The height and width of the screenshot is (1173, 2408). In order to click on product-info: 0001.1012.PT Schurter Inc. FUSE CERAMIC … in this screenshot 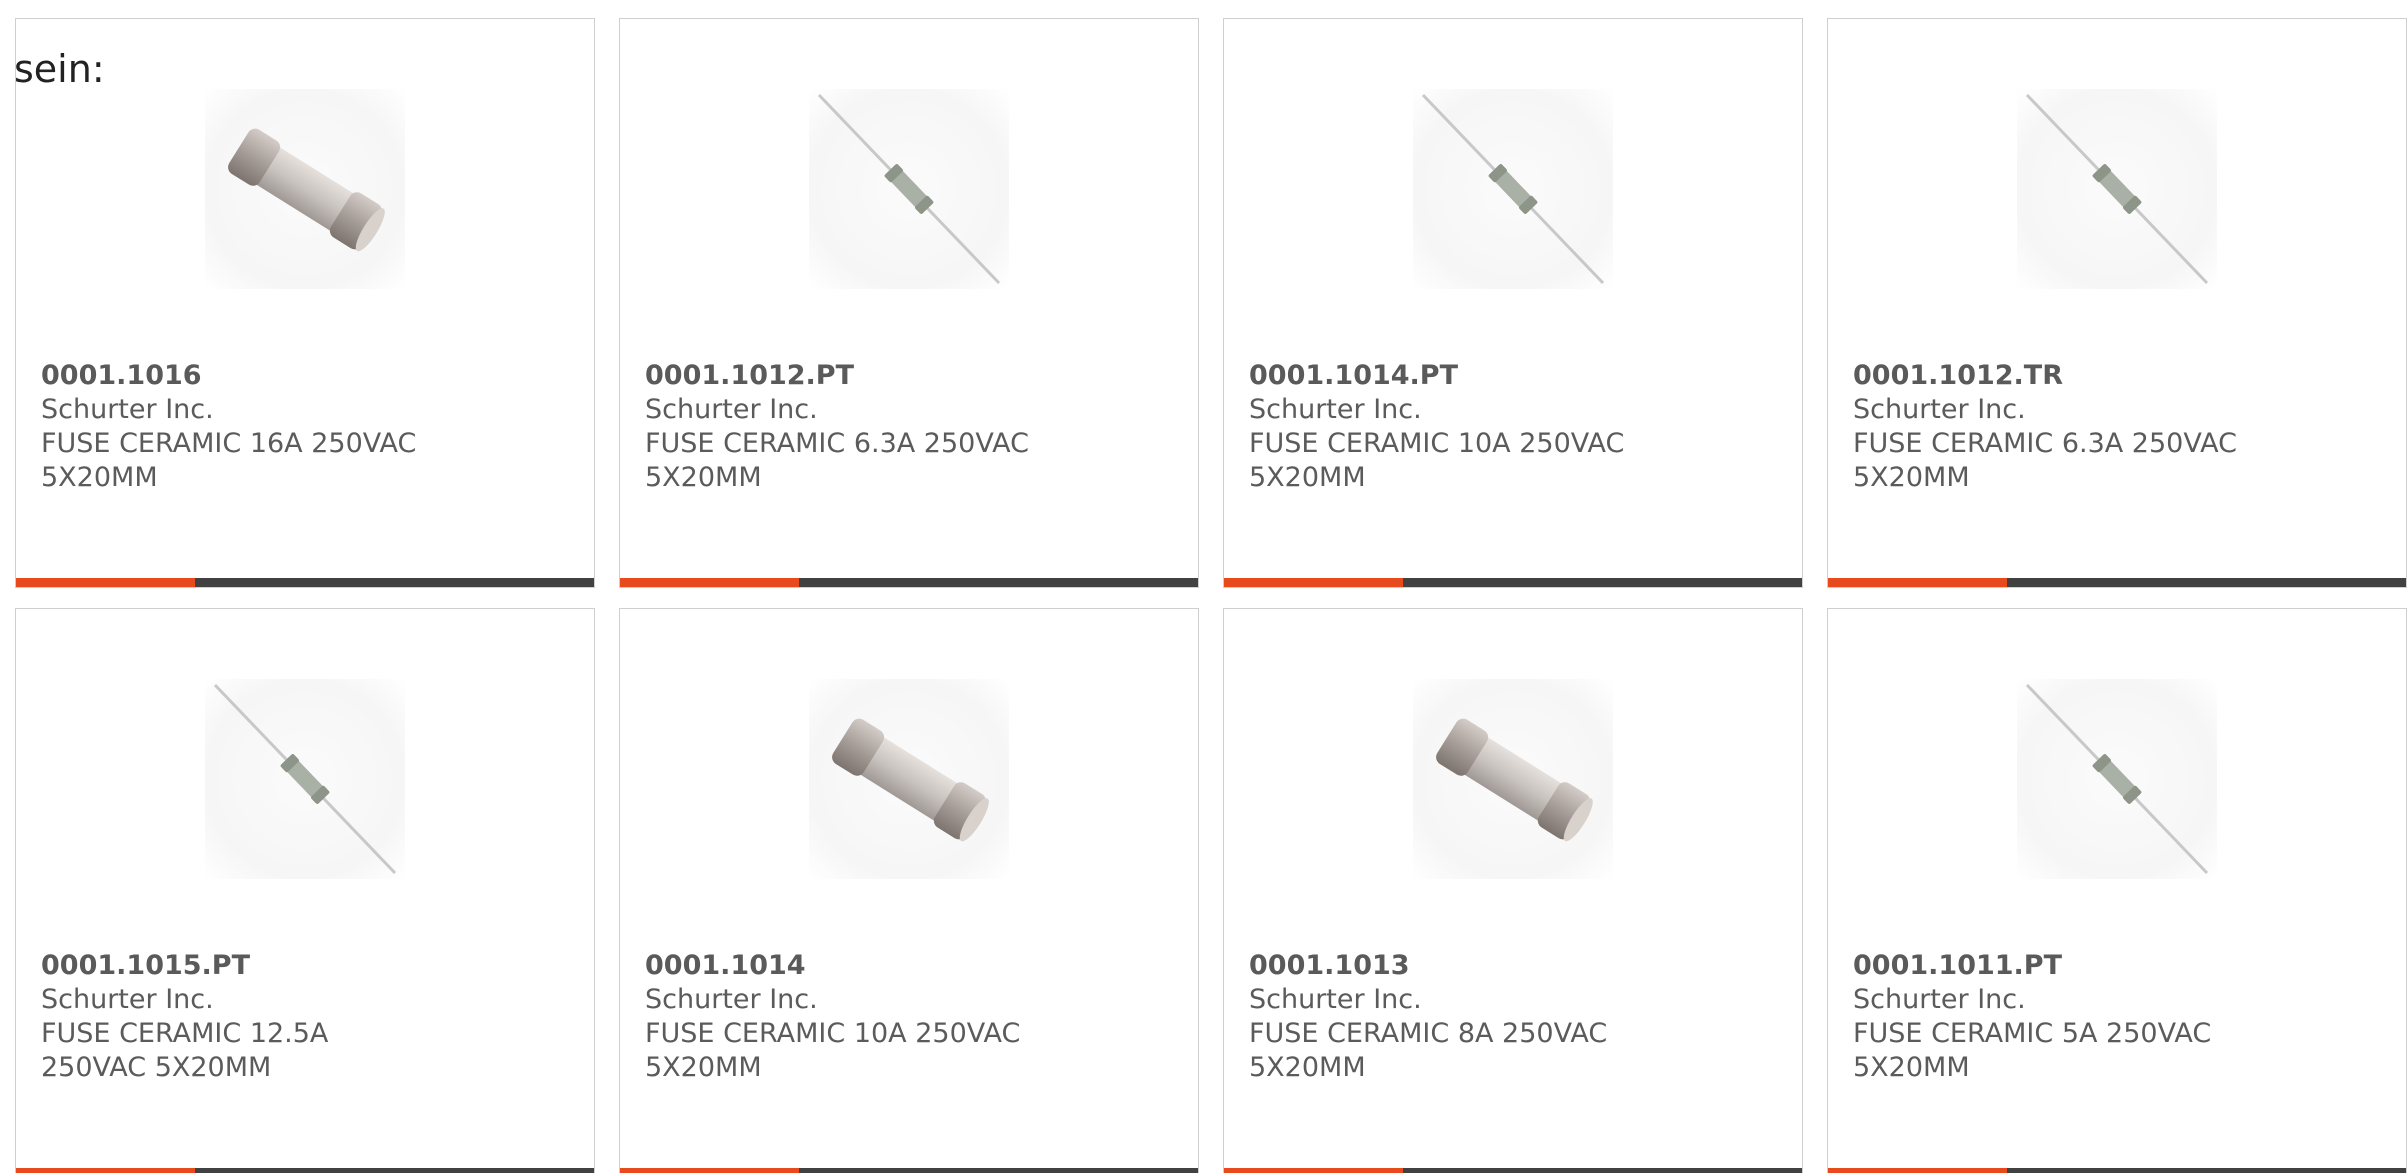, I will do `click(909, 427)`.